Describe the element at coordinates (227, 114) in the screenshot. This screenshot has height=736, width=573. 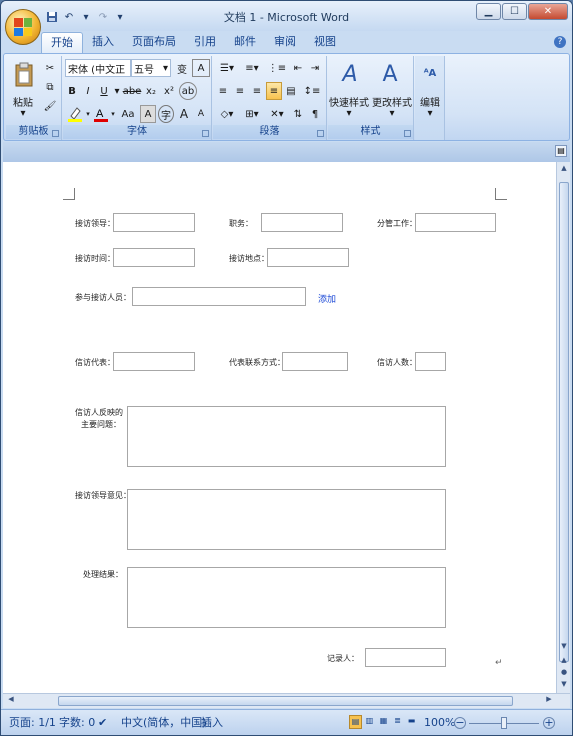
I see `shading-icon: ◇▾` at that location.